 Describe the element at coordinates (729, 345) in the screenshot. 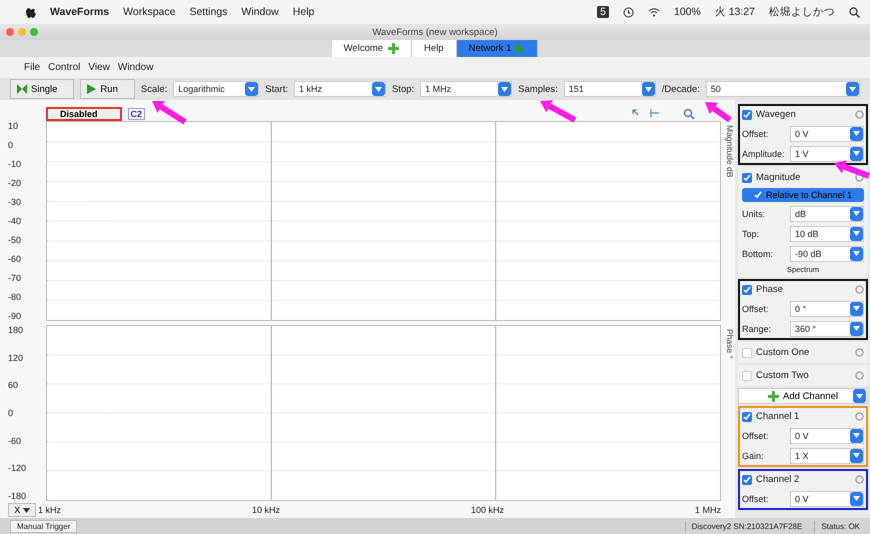

I see `axis-title: Phase °` at that location.